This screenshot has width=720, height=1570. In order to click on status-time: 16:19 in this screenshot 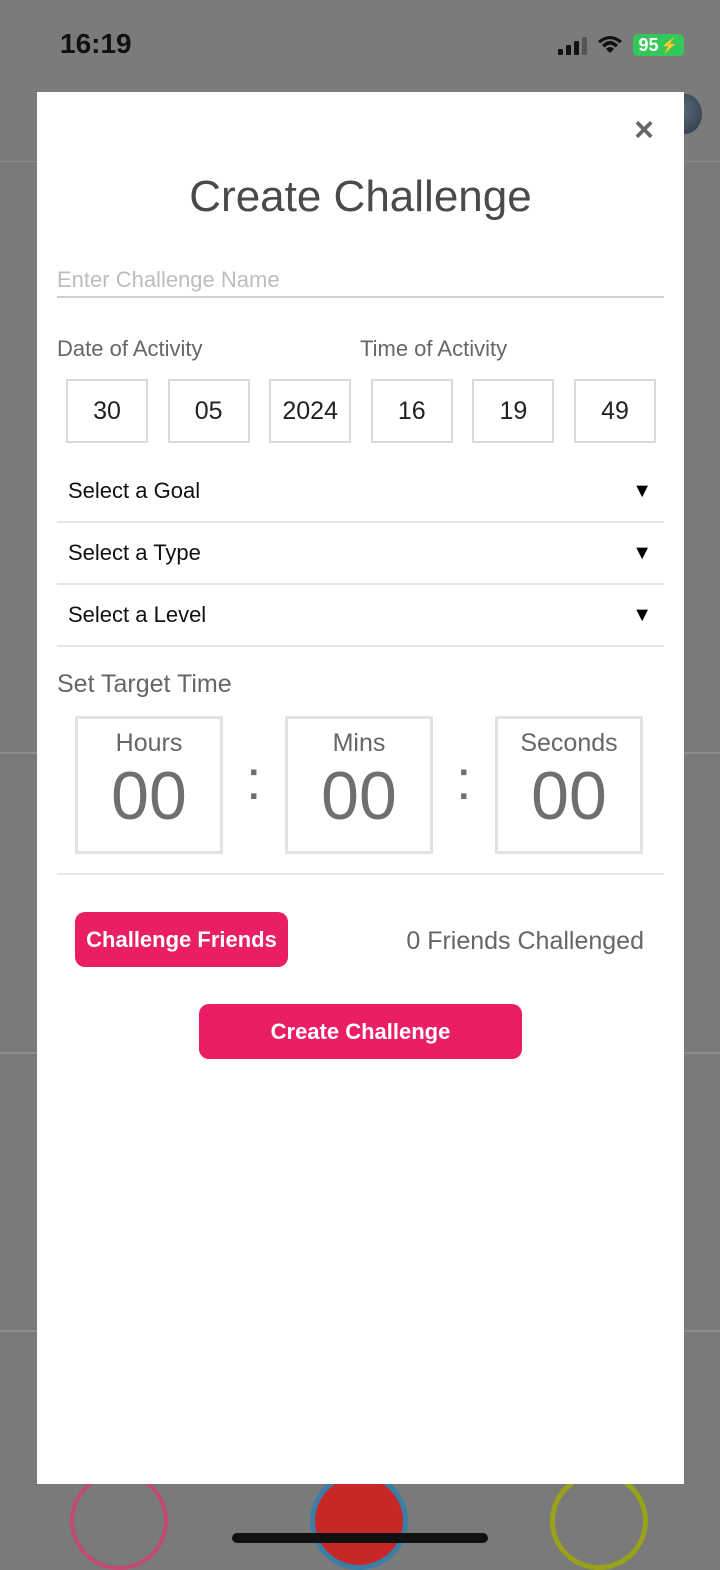, I will do `click(96, 43)`.